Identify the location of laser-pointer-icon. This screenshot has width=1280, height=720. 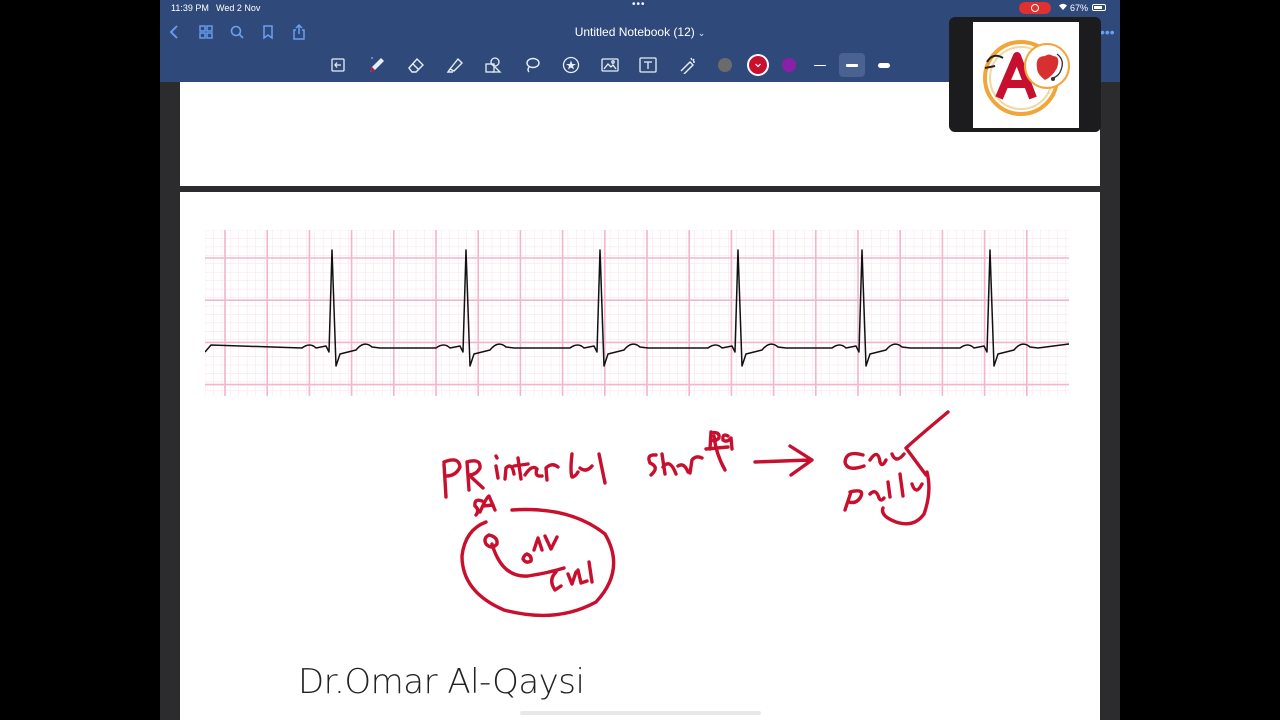
(687, 65).